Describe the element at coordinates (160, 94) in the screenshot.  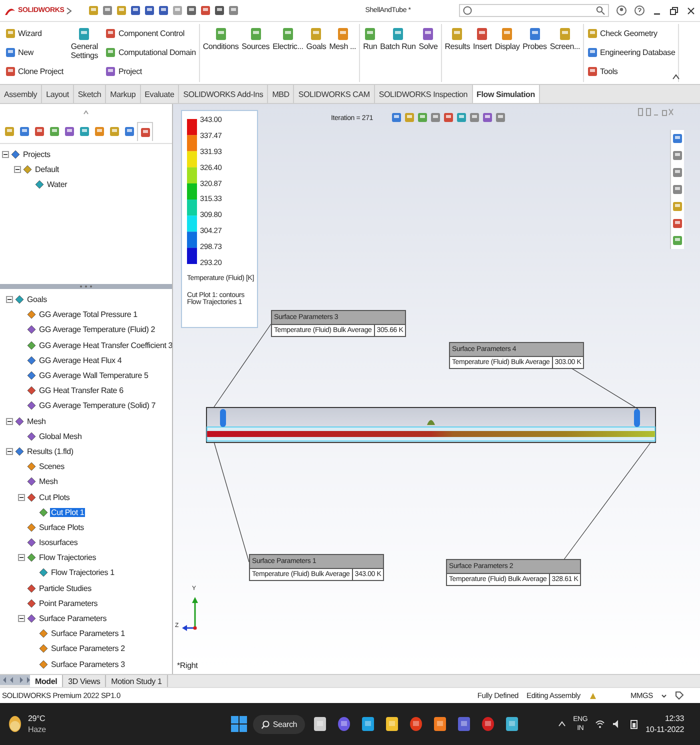
I see `ribbon-tab: Evaluate` at that location.